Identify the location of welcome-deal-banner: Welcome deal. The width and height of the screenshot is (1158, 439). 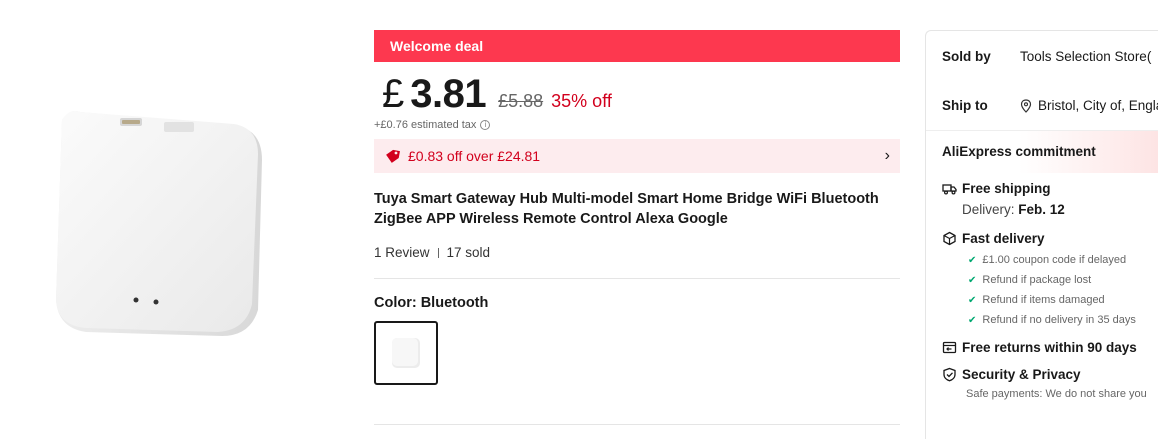
(637, 46).